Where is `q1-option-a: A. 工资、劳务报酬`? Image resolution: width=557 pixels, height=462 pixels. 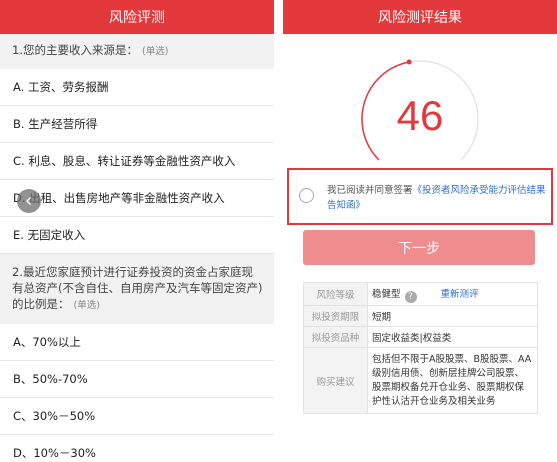
q1-option-a: A. 工资、劳务报酬 is located at coordinates (137, 87).